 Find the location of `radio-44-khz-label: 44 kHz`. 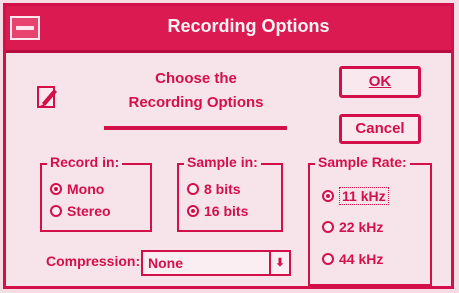

radio-44-khz-label: 44 kHz is located at coordinates (361, 259).